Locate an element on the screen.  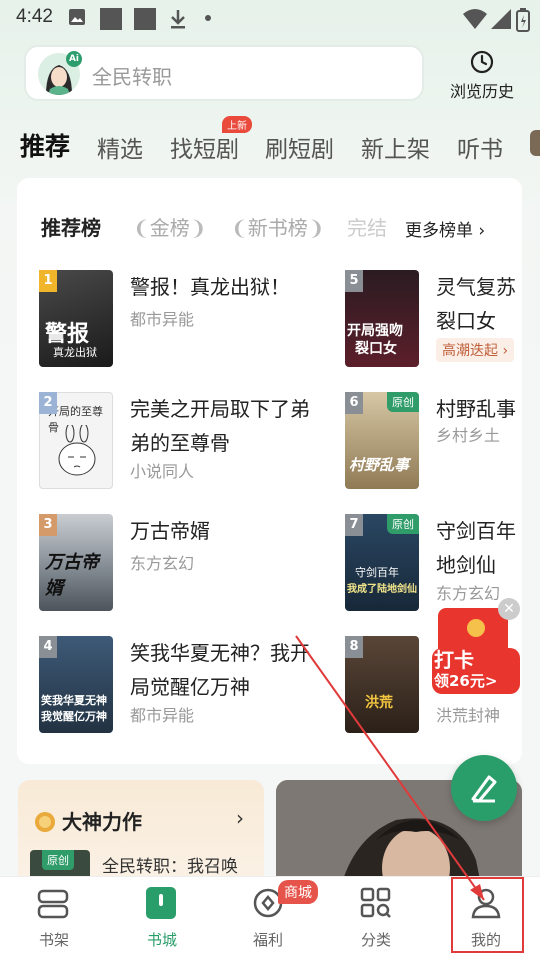
search-input: 全民转职 is located at coordinates (132, 75).